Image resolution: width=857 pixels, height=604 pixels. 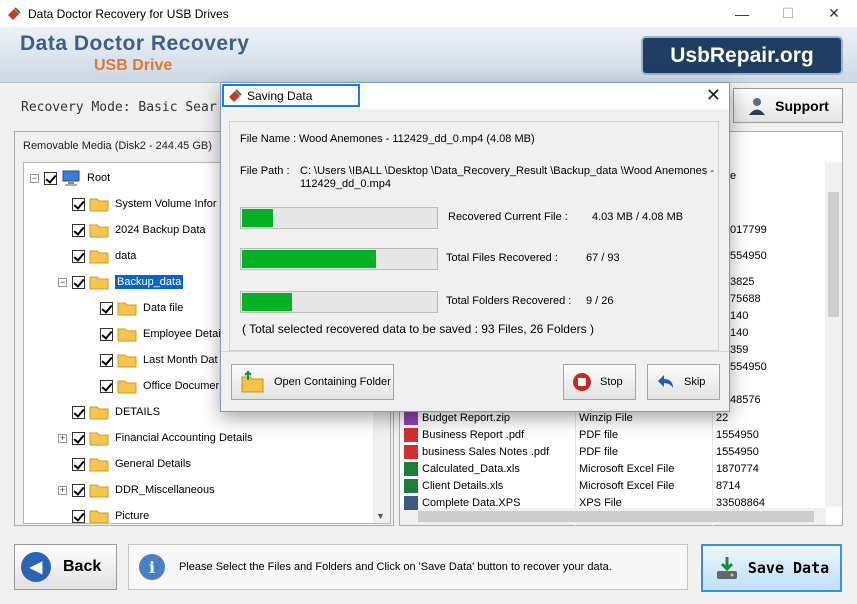 I want to click on computer-icon, so click(x=71, y=178).